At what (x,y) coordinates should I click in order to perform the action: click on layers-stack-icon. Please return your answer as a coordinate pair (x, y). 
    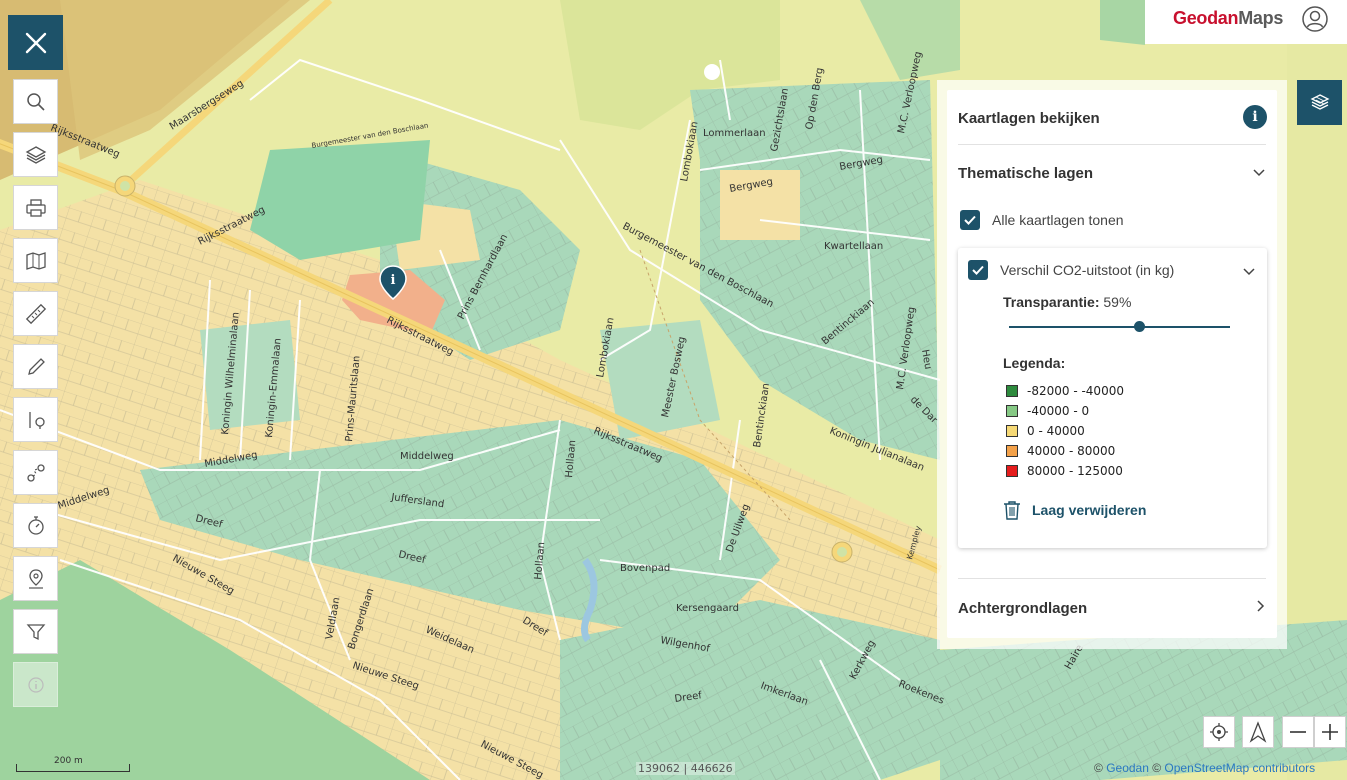
    Looking at the image, I should click on (1319, 101).